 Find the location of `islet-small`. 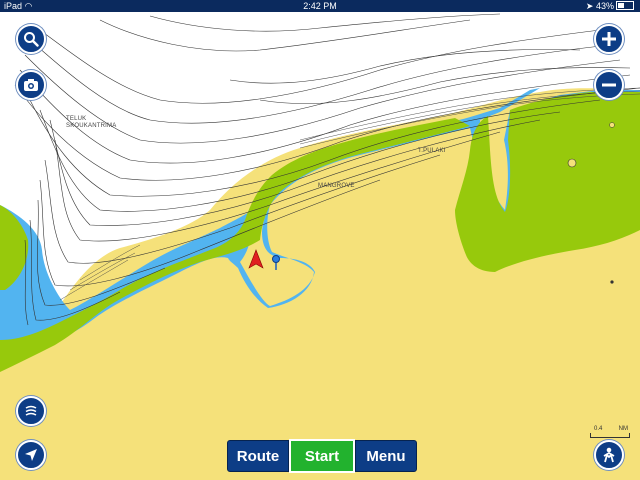

islet-small is located at coordinates (612, 125).